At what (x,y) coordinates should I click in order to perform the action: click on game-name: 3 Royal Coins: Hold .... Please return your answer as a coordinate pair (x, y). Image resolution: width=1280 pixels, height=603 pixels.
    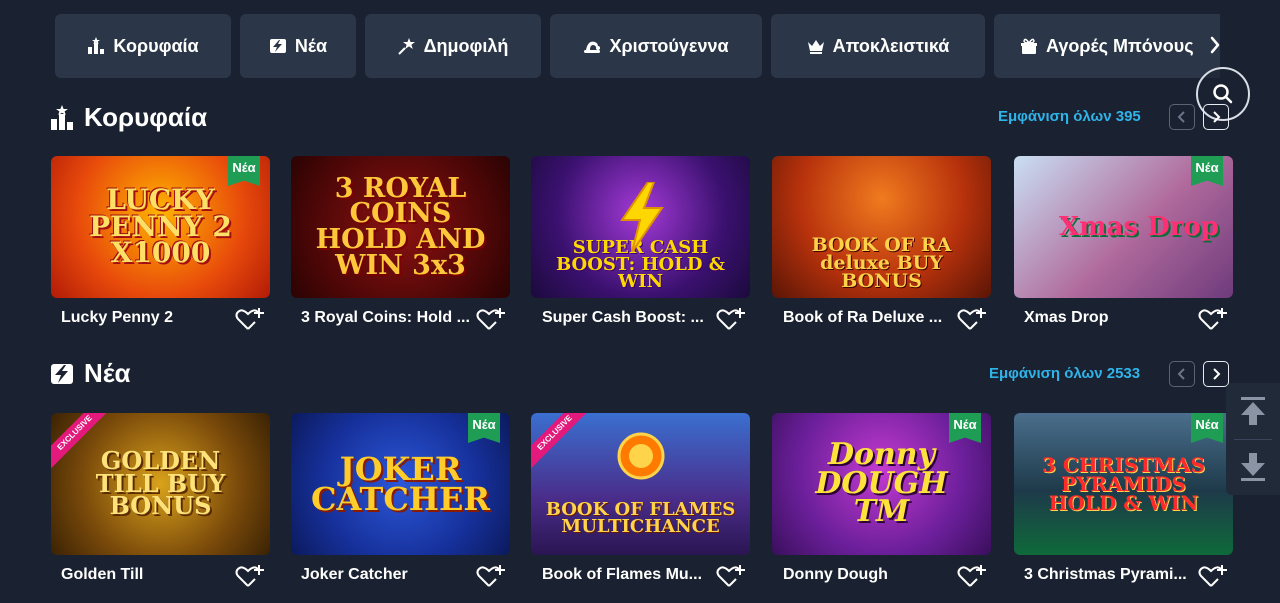
    Looking at the image, I should click on (386, 318).